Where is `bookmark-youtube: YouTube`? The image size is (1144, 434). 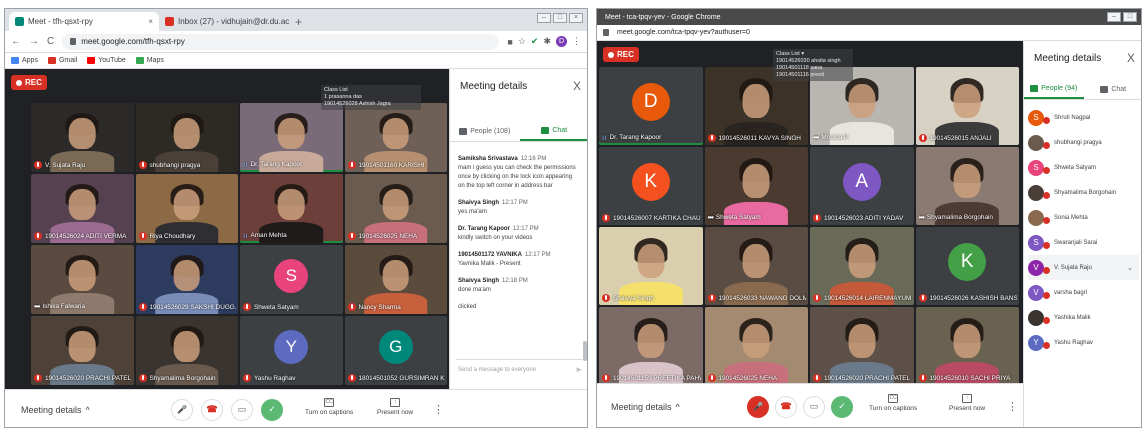
bookmark-youtube: YouTube is located at coordinates (106, 60).